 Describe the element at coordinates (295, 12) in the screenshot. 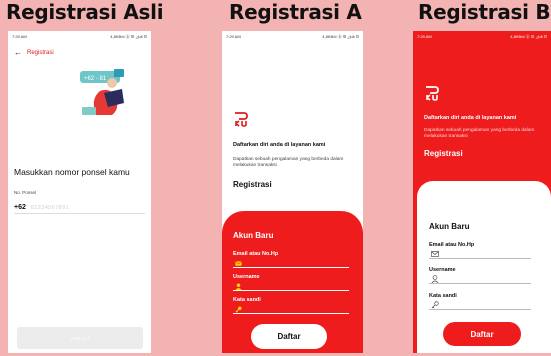

I see `heading-registrasi-a: Registrasi A` at that location.